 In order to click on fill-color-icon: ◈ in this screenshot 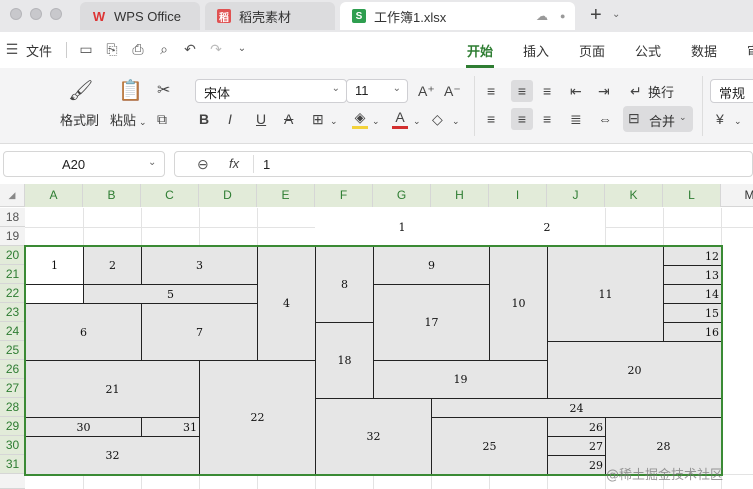, I will do `click(360, 118)`.